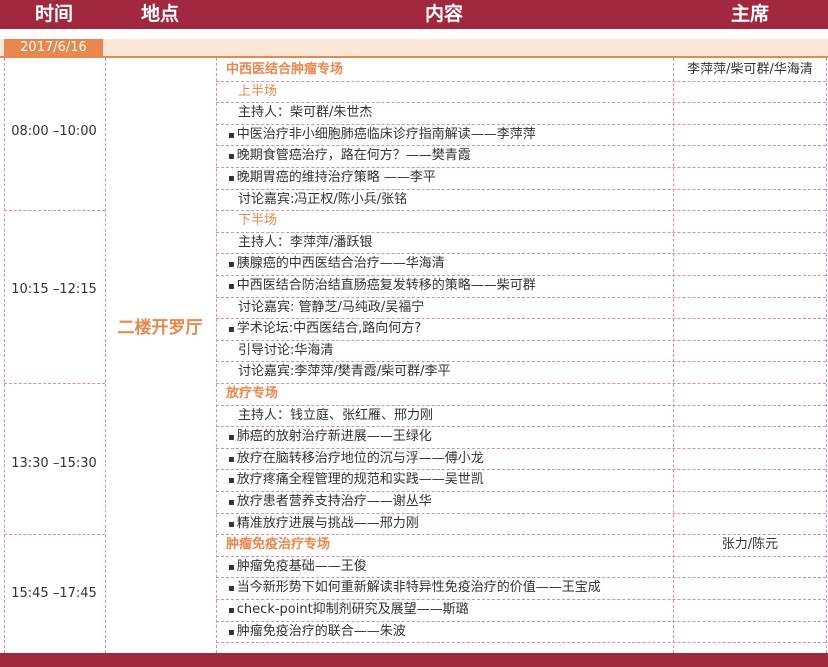  What do you see at coordinates (450, 609) in the screenshot?
I see `program-row: check-point抑制剂研究及展望——斯璐` at bounding box center [450, 609].